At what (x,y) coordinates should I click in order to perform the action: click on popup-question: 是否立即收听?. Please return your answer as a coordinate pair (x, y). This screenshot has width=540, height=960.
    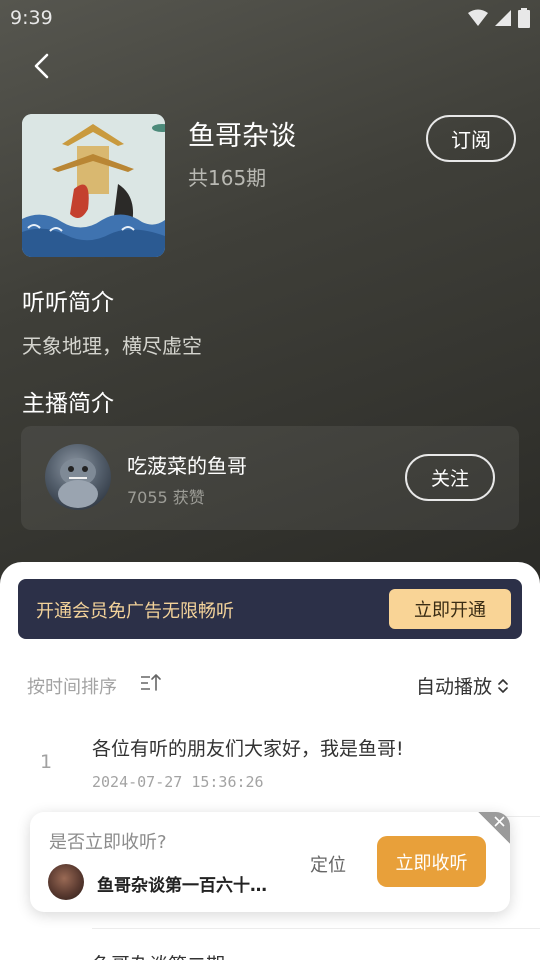
    Looking at the image, I should click on (108, 842).